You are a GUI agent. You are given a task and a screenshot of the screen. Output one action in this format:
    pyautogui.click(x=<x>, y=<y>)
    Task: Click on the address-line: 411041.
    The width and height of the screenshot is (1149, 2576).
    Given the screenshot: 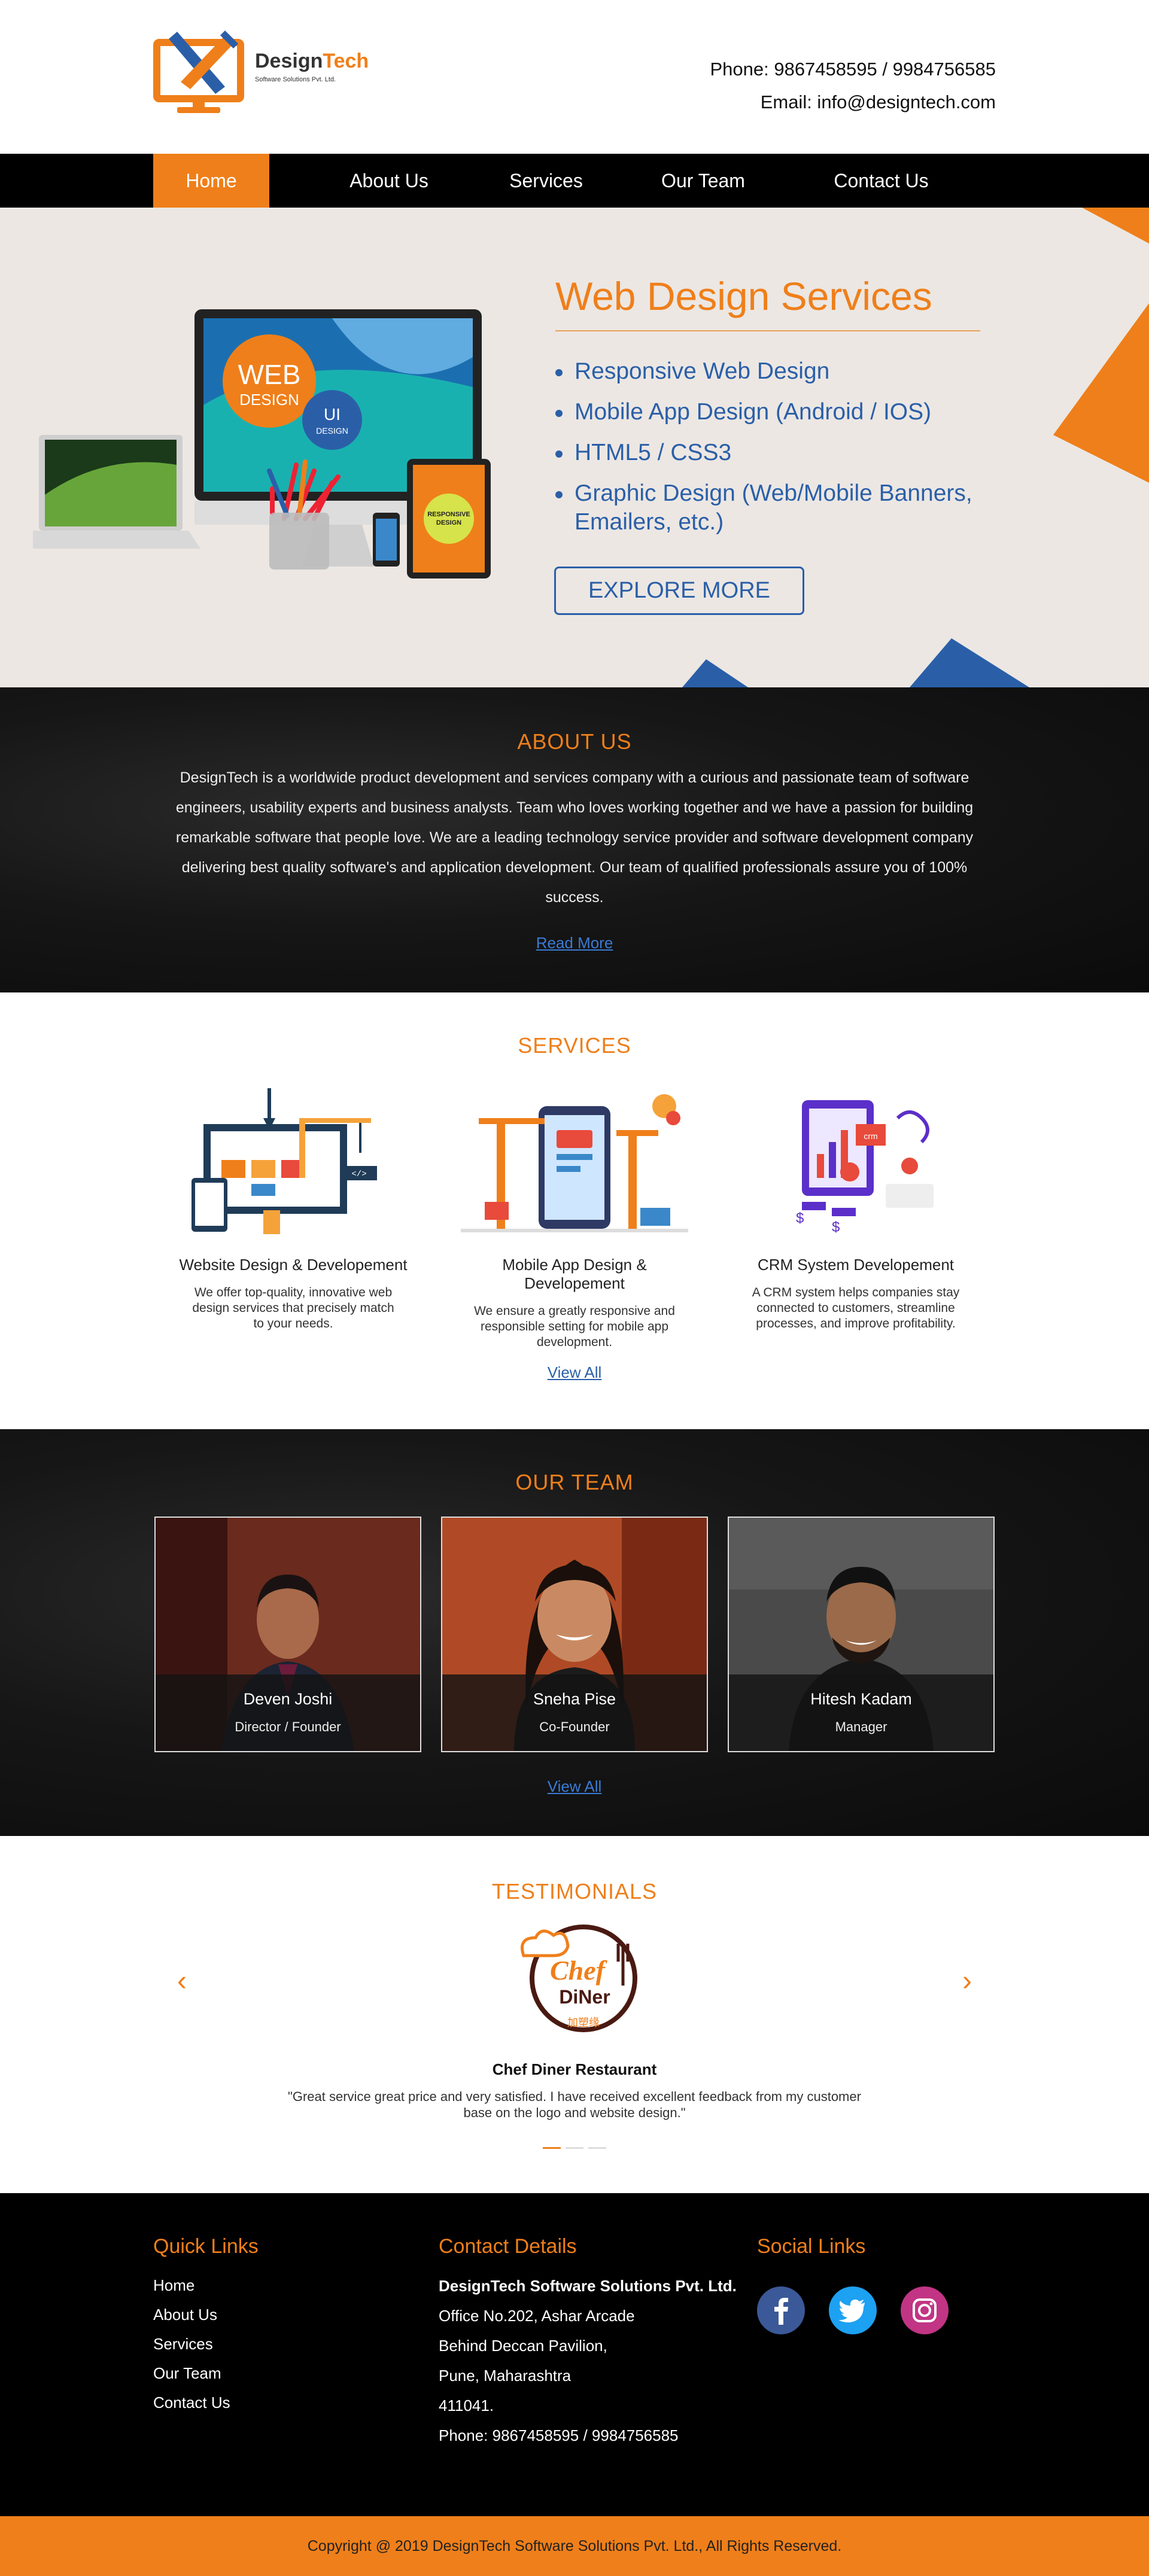 What is the action you would take?
    pyautogui.click(x=466, y=2405)
    